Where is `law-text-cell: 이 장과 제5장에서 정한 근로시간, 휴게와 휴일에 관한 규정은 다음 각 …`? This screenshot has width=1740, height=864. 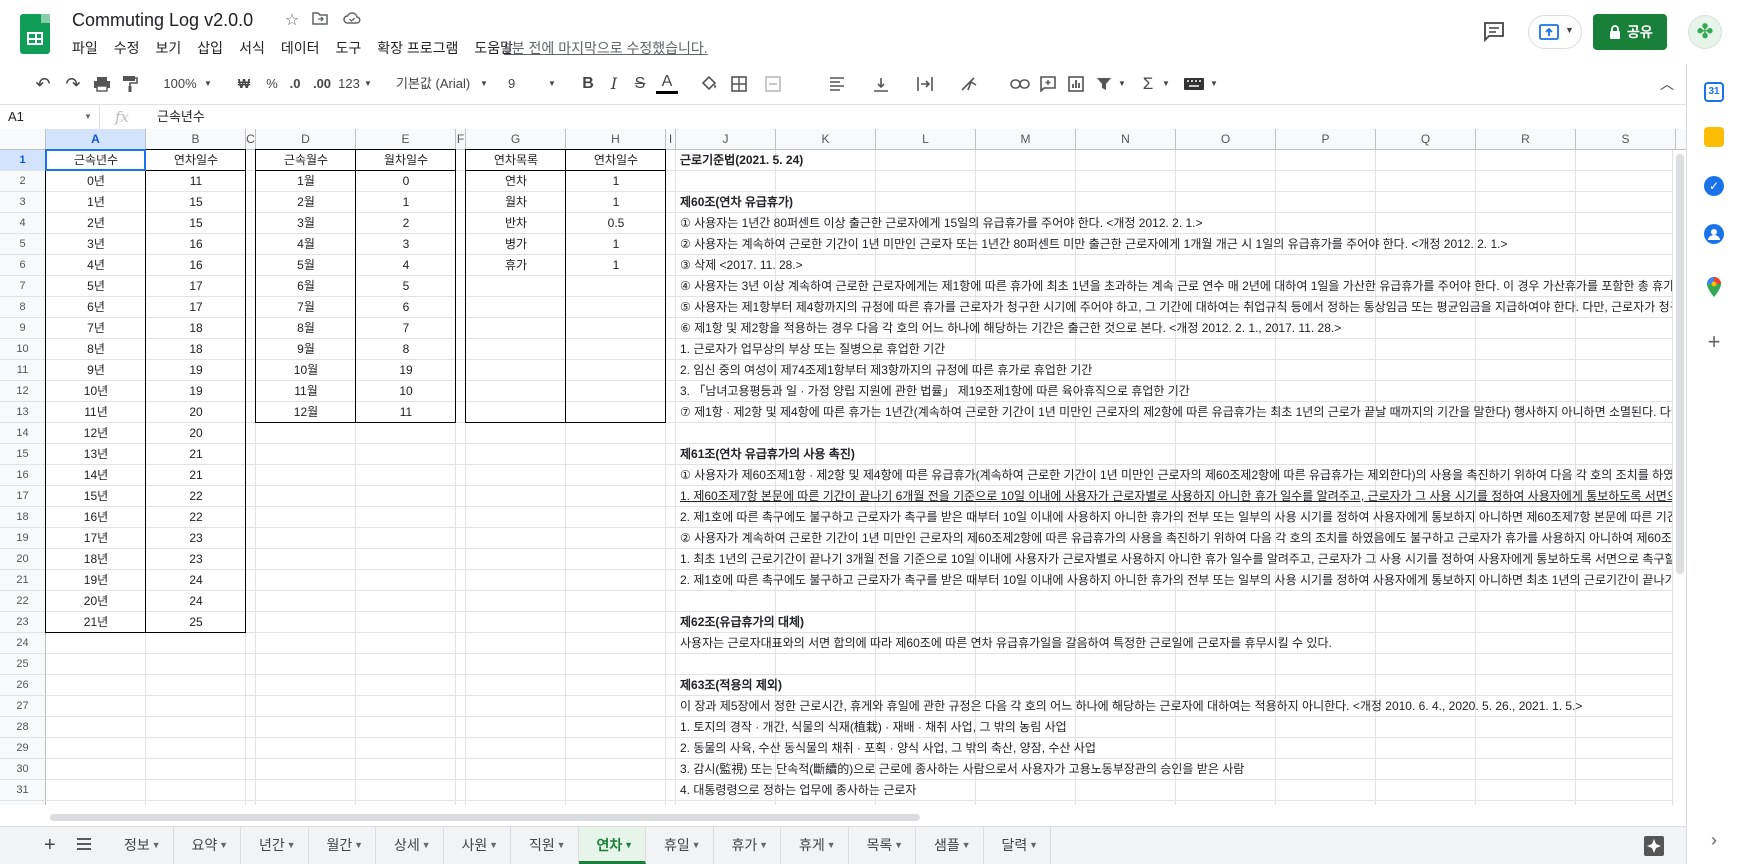
law-text-cell: 이 장과 제5장에서 정한 근로시간, 휴게와 휴일에 관한 규정은 다음 각 … is located at coordinates (1176, 706).